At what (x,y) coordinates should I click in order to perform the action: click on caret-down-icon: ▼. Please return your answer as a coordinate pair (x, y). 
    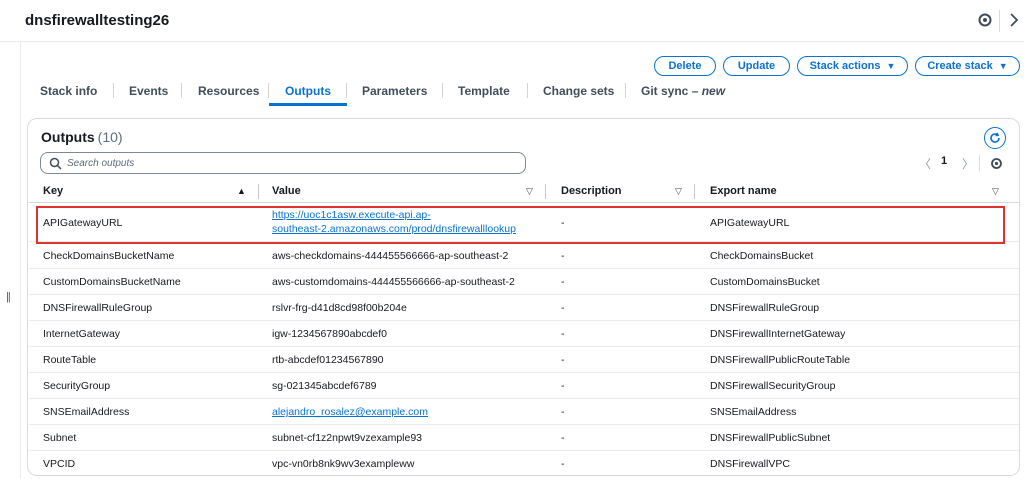
    Looking at the image, I should click on (891, 66).